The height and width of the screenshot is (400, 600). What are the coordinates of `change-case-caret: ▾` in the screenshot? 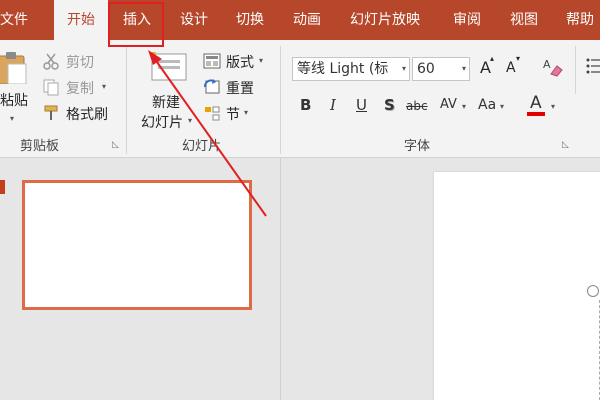 It's located at (502, 106).